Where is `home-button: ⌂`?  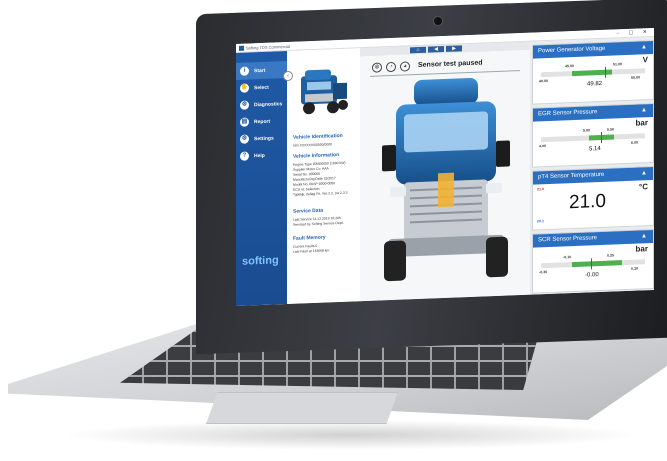
home-button: ⌂ is located at coordinates (418, 50).